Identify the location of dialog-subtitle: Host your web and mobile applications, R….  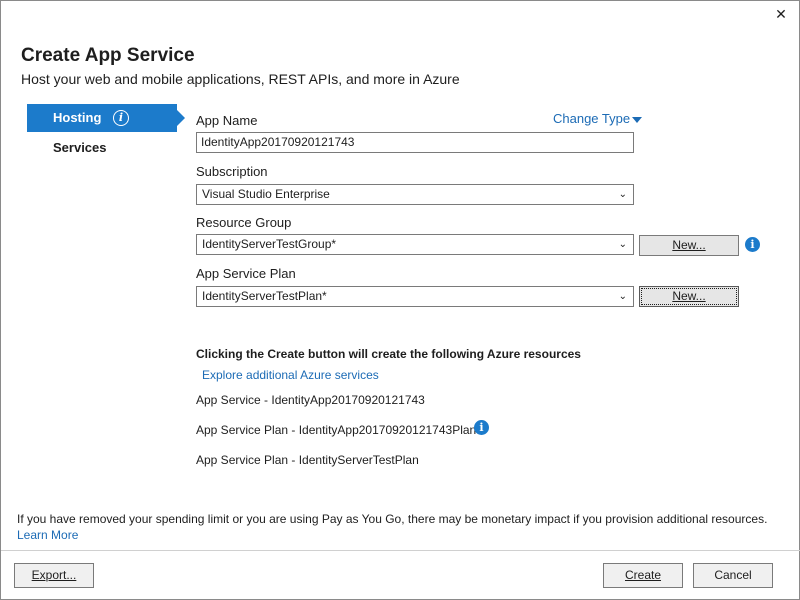
(240, 79).